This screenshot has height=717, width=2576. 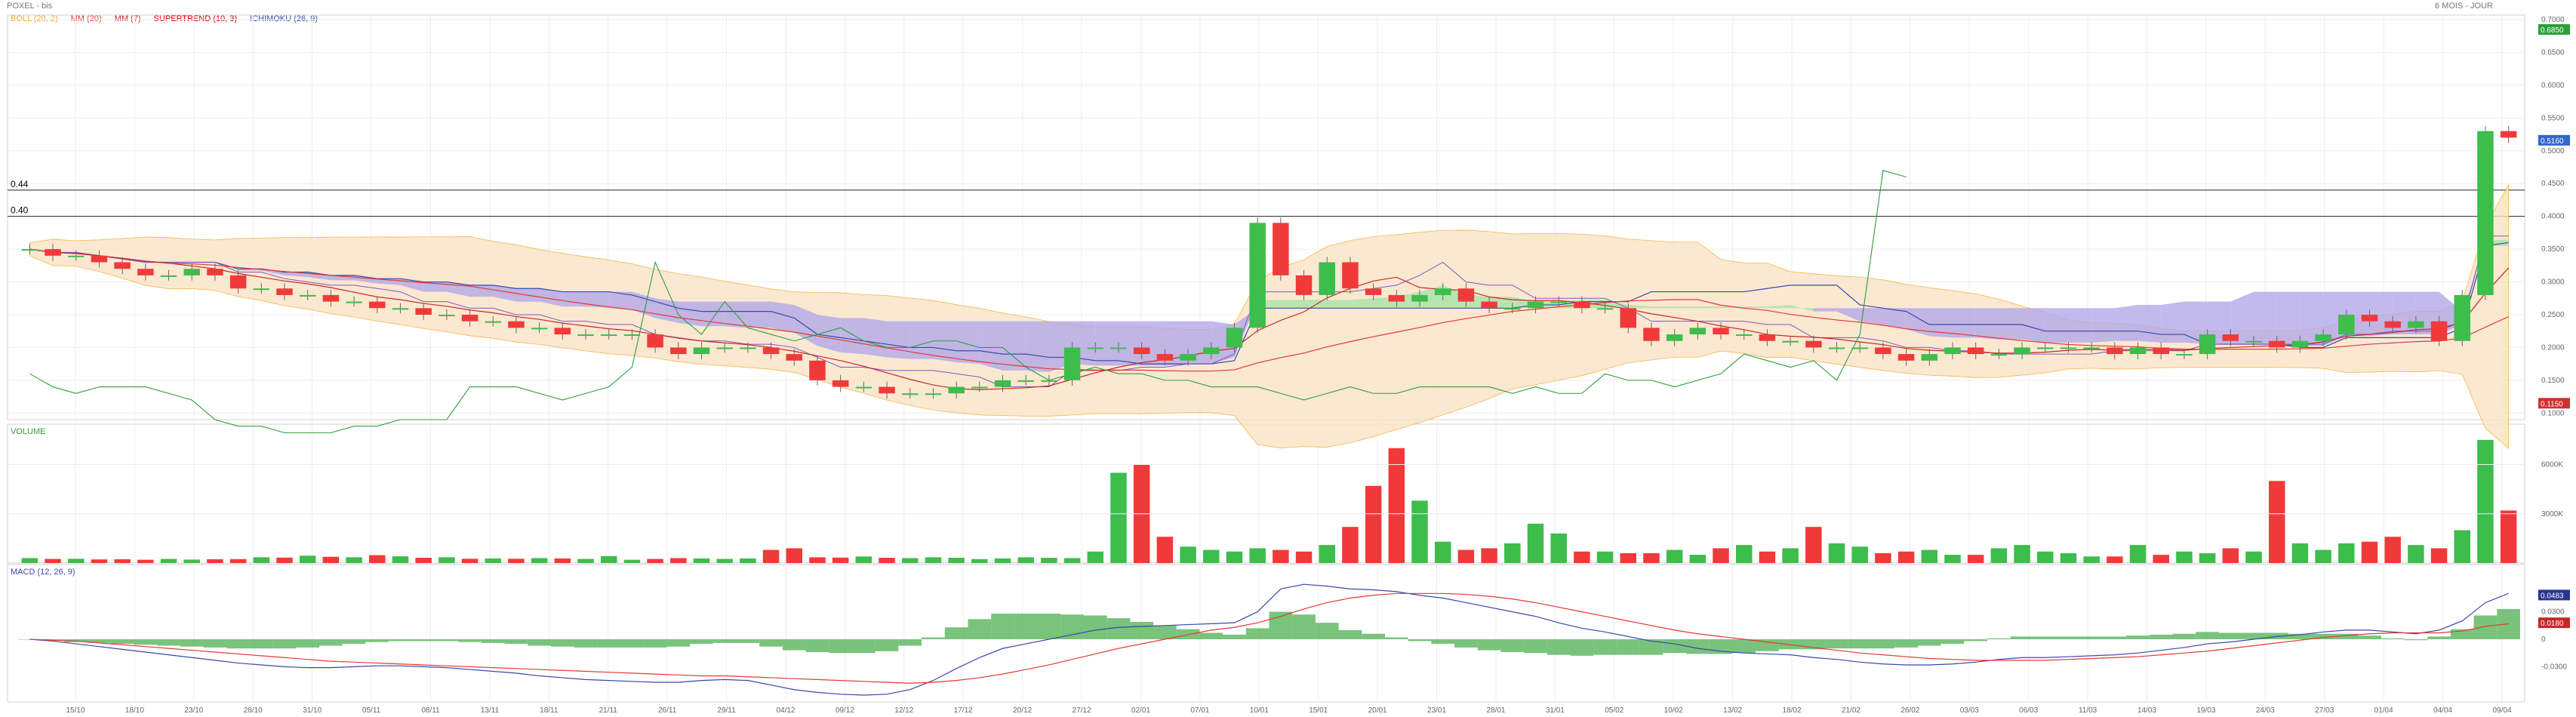 I want to click on volume-tick-label: 3000K, so click(x=2552, y=514).